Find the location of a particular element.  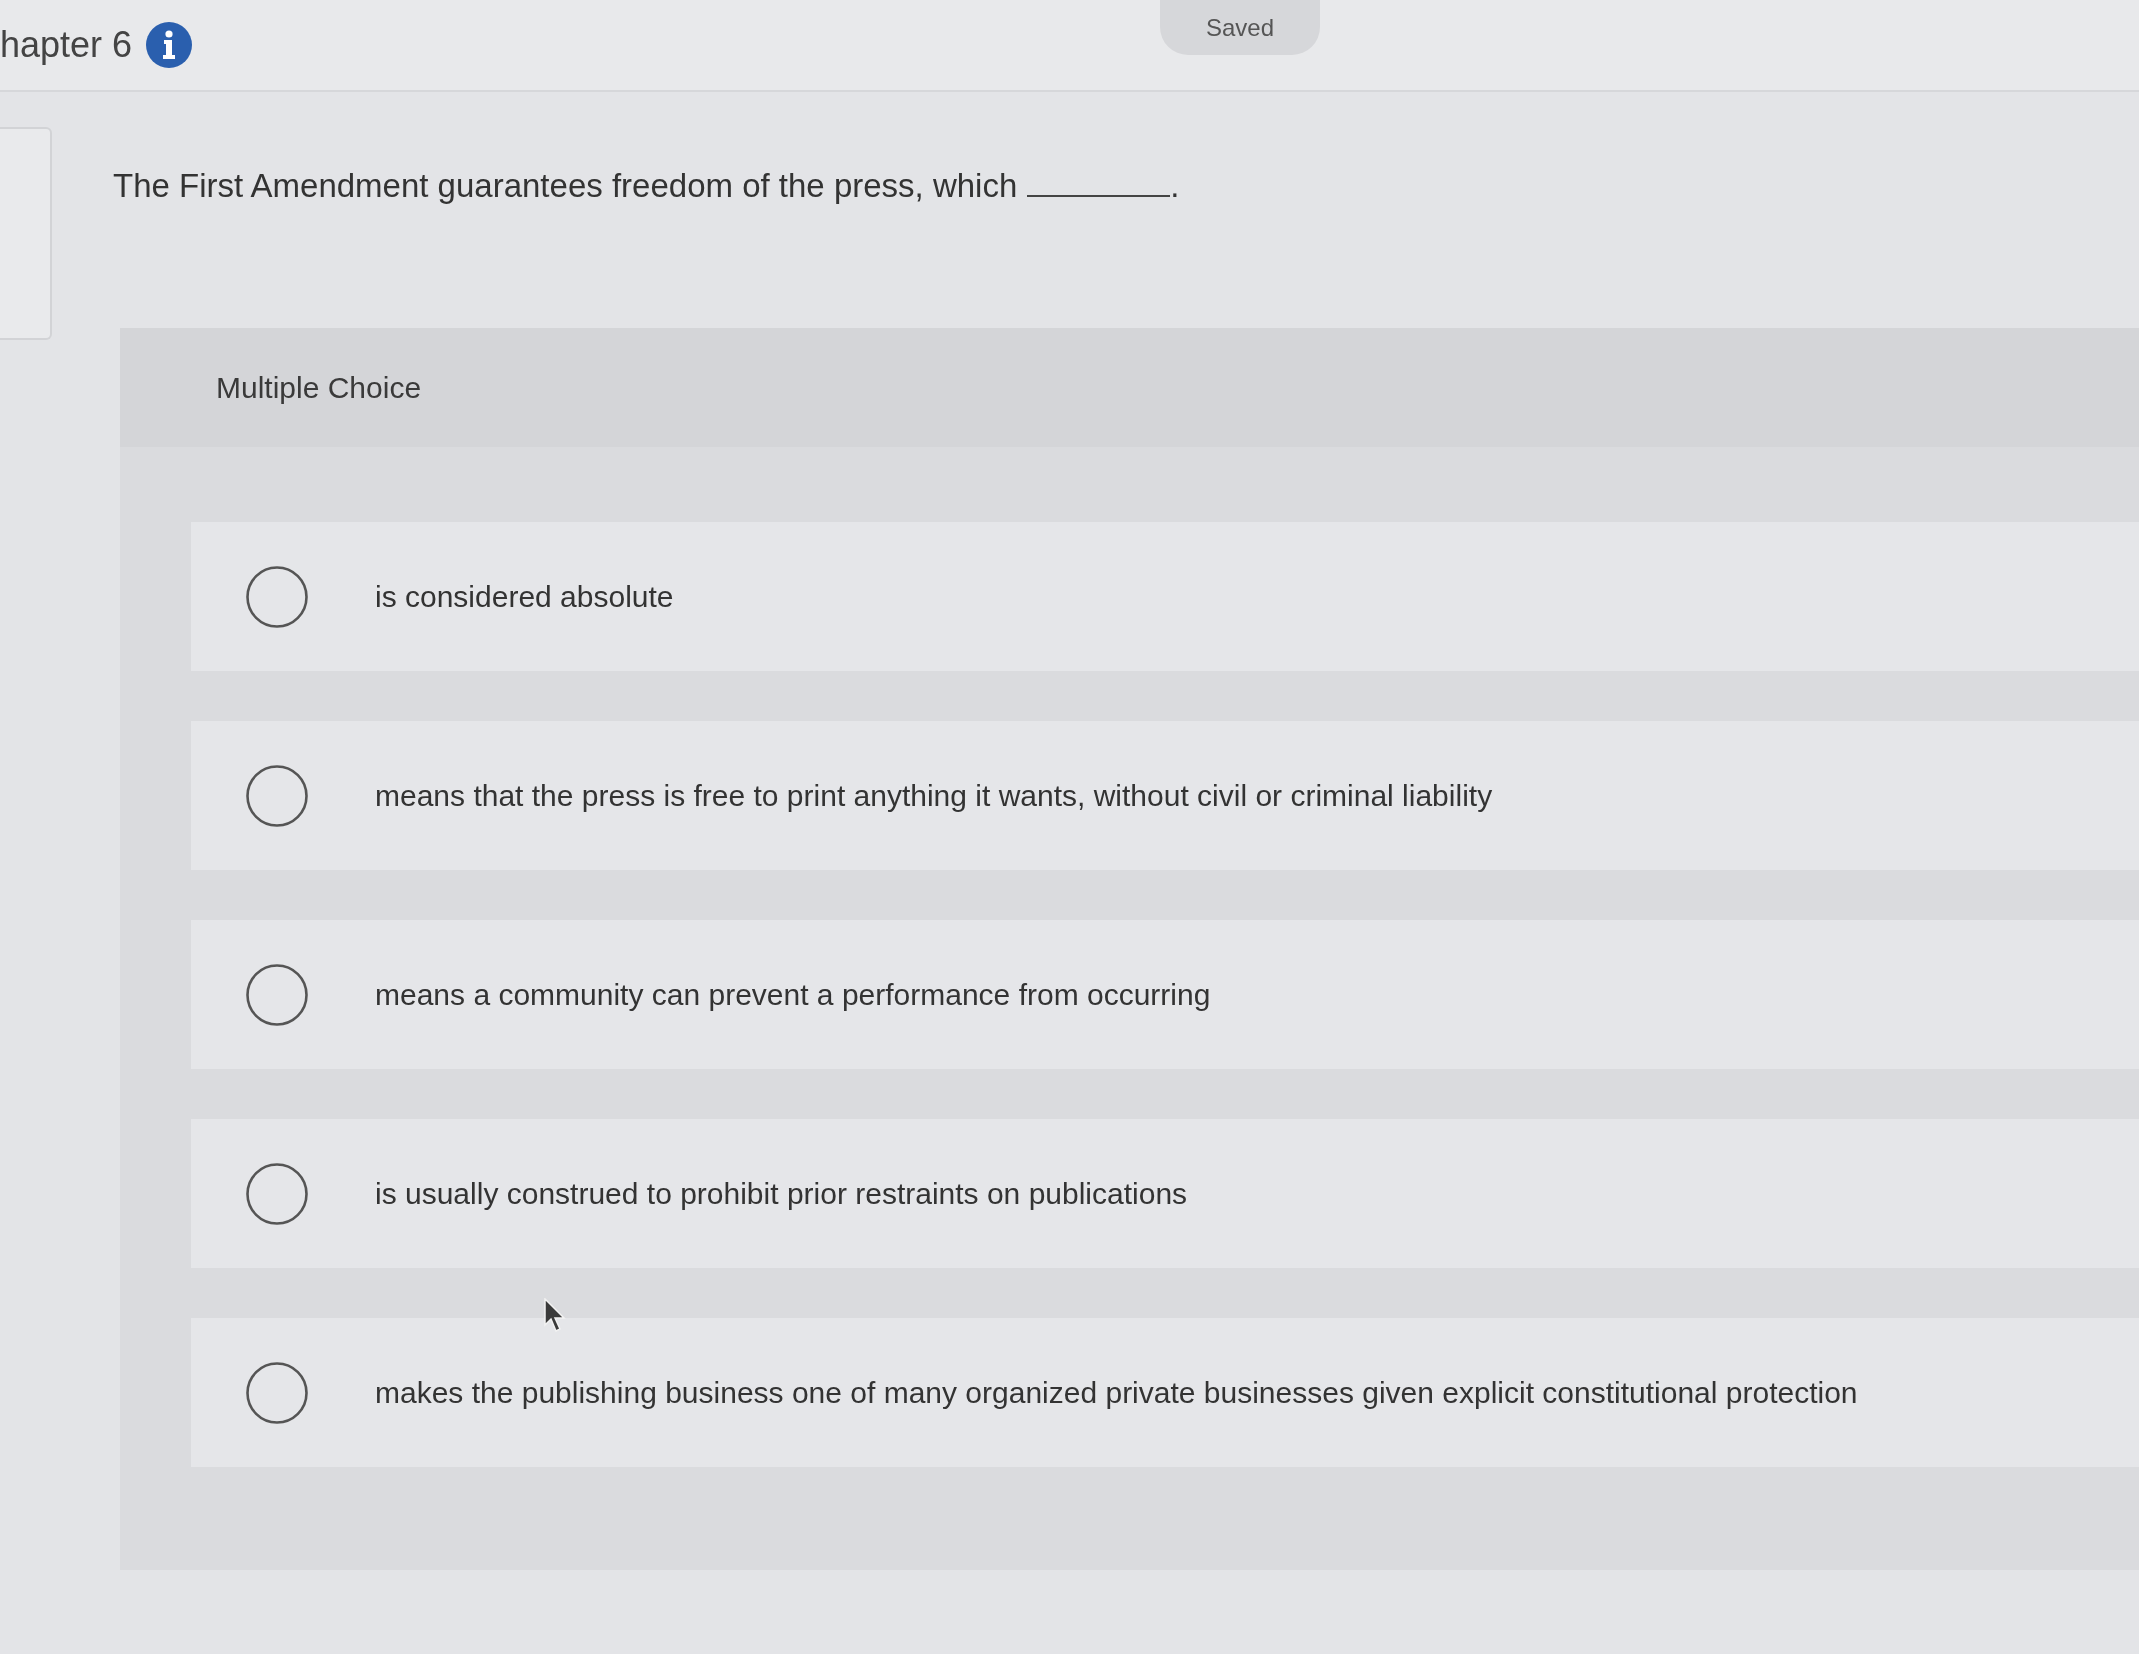

chapter-title: hapter 6 is located at coordinates (66, 45).